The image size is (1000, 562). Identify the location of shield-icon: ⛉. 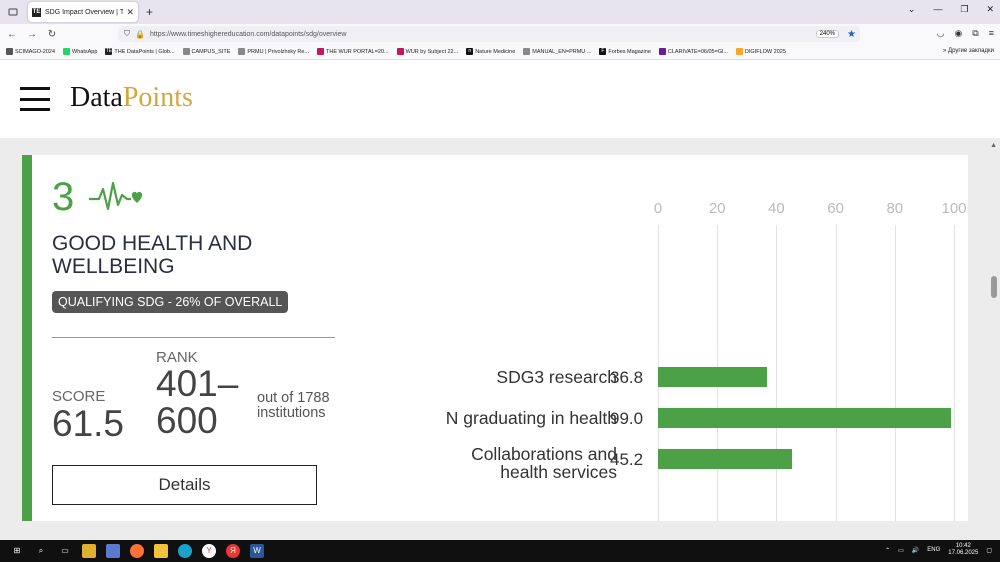
(127, 34).